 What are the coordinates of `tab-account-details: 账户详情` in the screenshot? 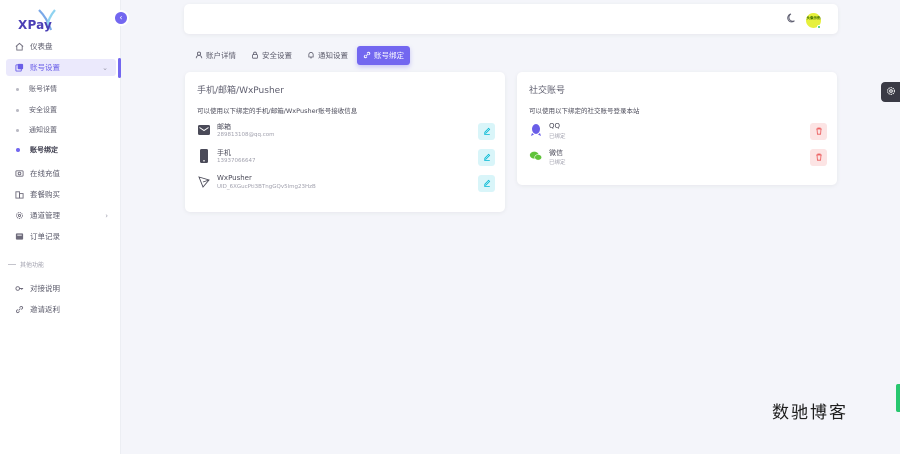 It's located at (215, 55).